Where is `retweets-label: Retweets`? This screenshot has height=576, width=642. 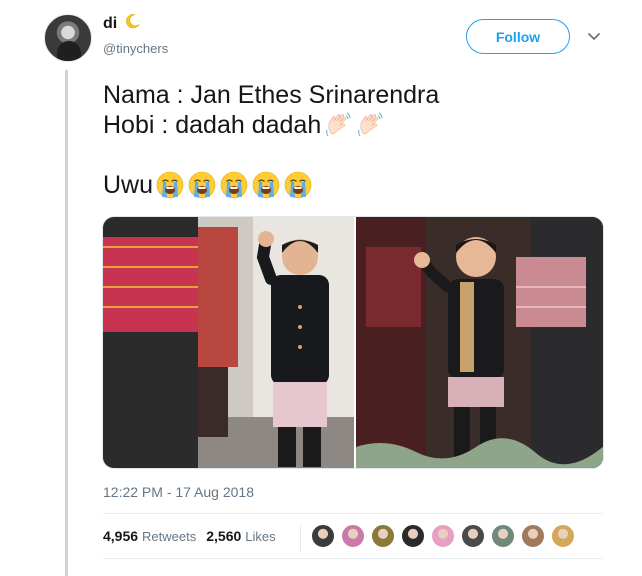
retweets-label: Retweets is located at coordinates (169, 536).